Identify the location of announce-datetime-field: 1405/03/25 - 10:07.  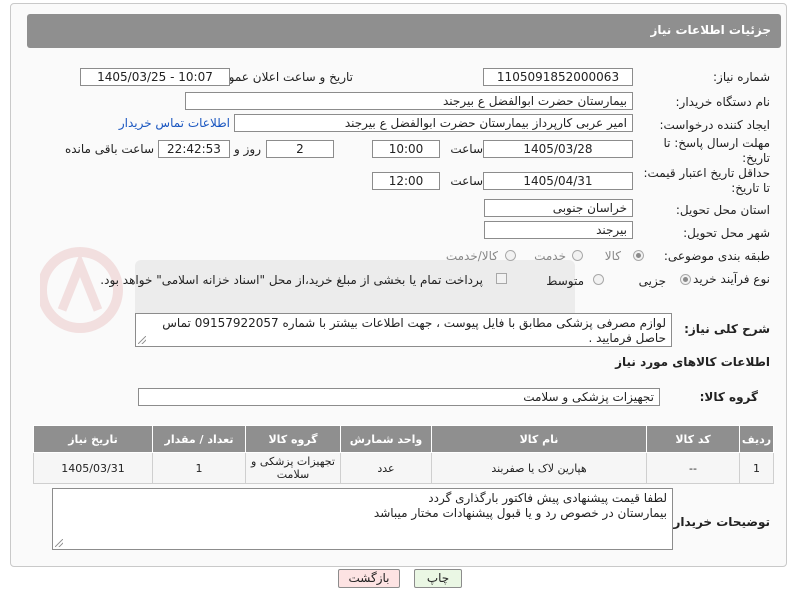
(155, 77).